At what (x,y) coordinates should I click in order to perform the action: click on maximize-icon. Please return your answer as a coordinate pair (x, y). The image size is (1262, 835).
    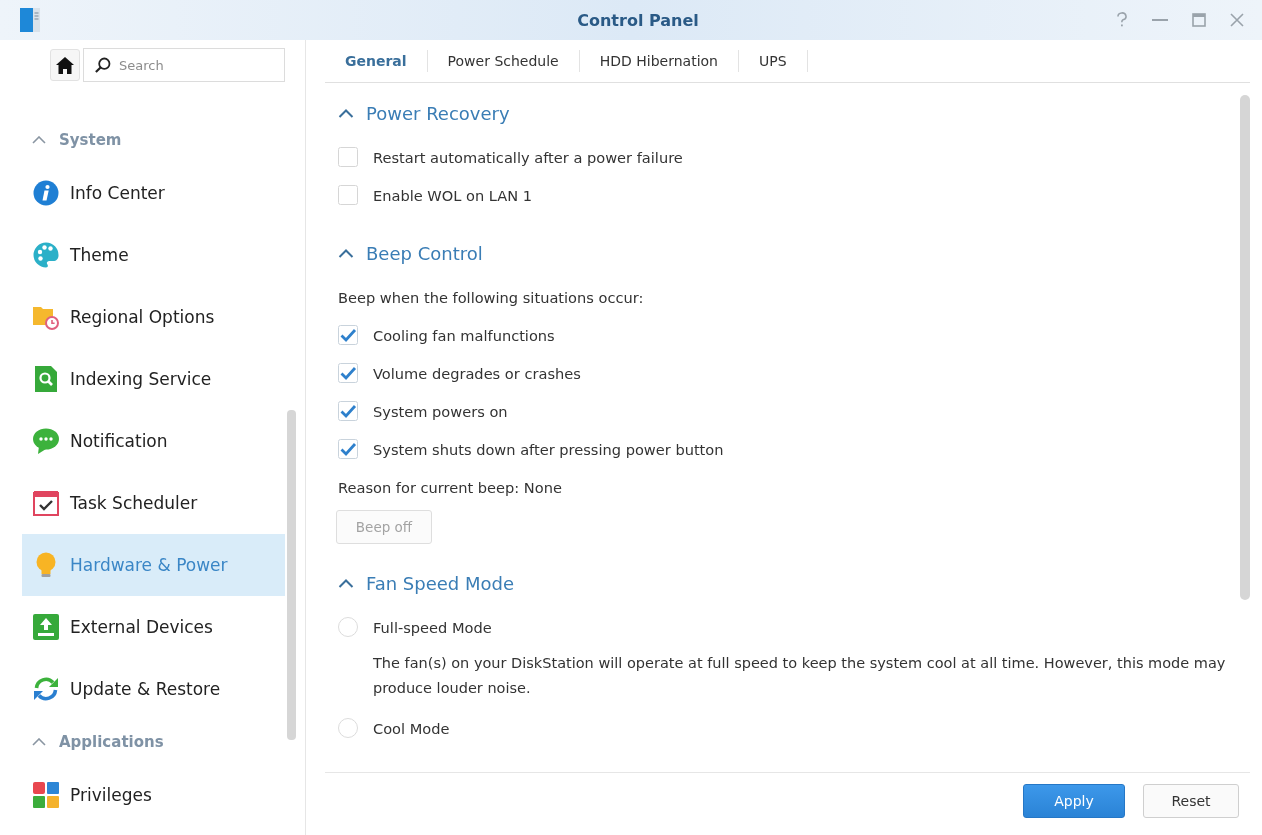
    Looking at the image, I should click on (1199, 20).